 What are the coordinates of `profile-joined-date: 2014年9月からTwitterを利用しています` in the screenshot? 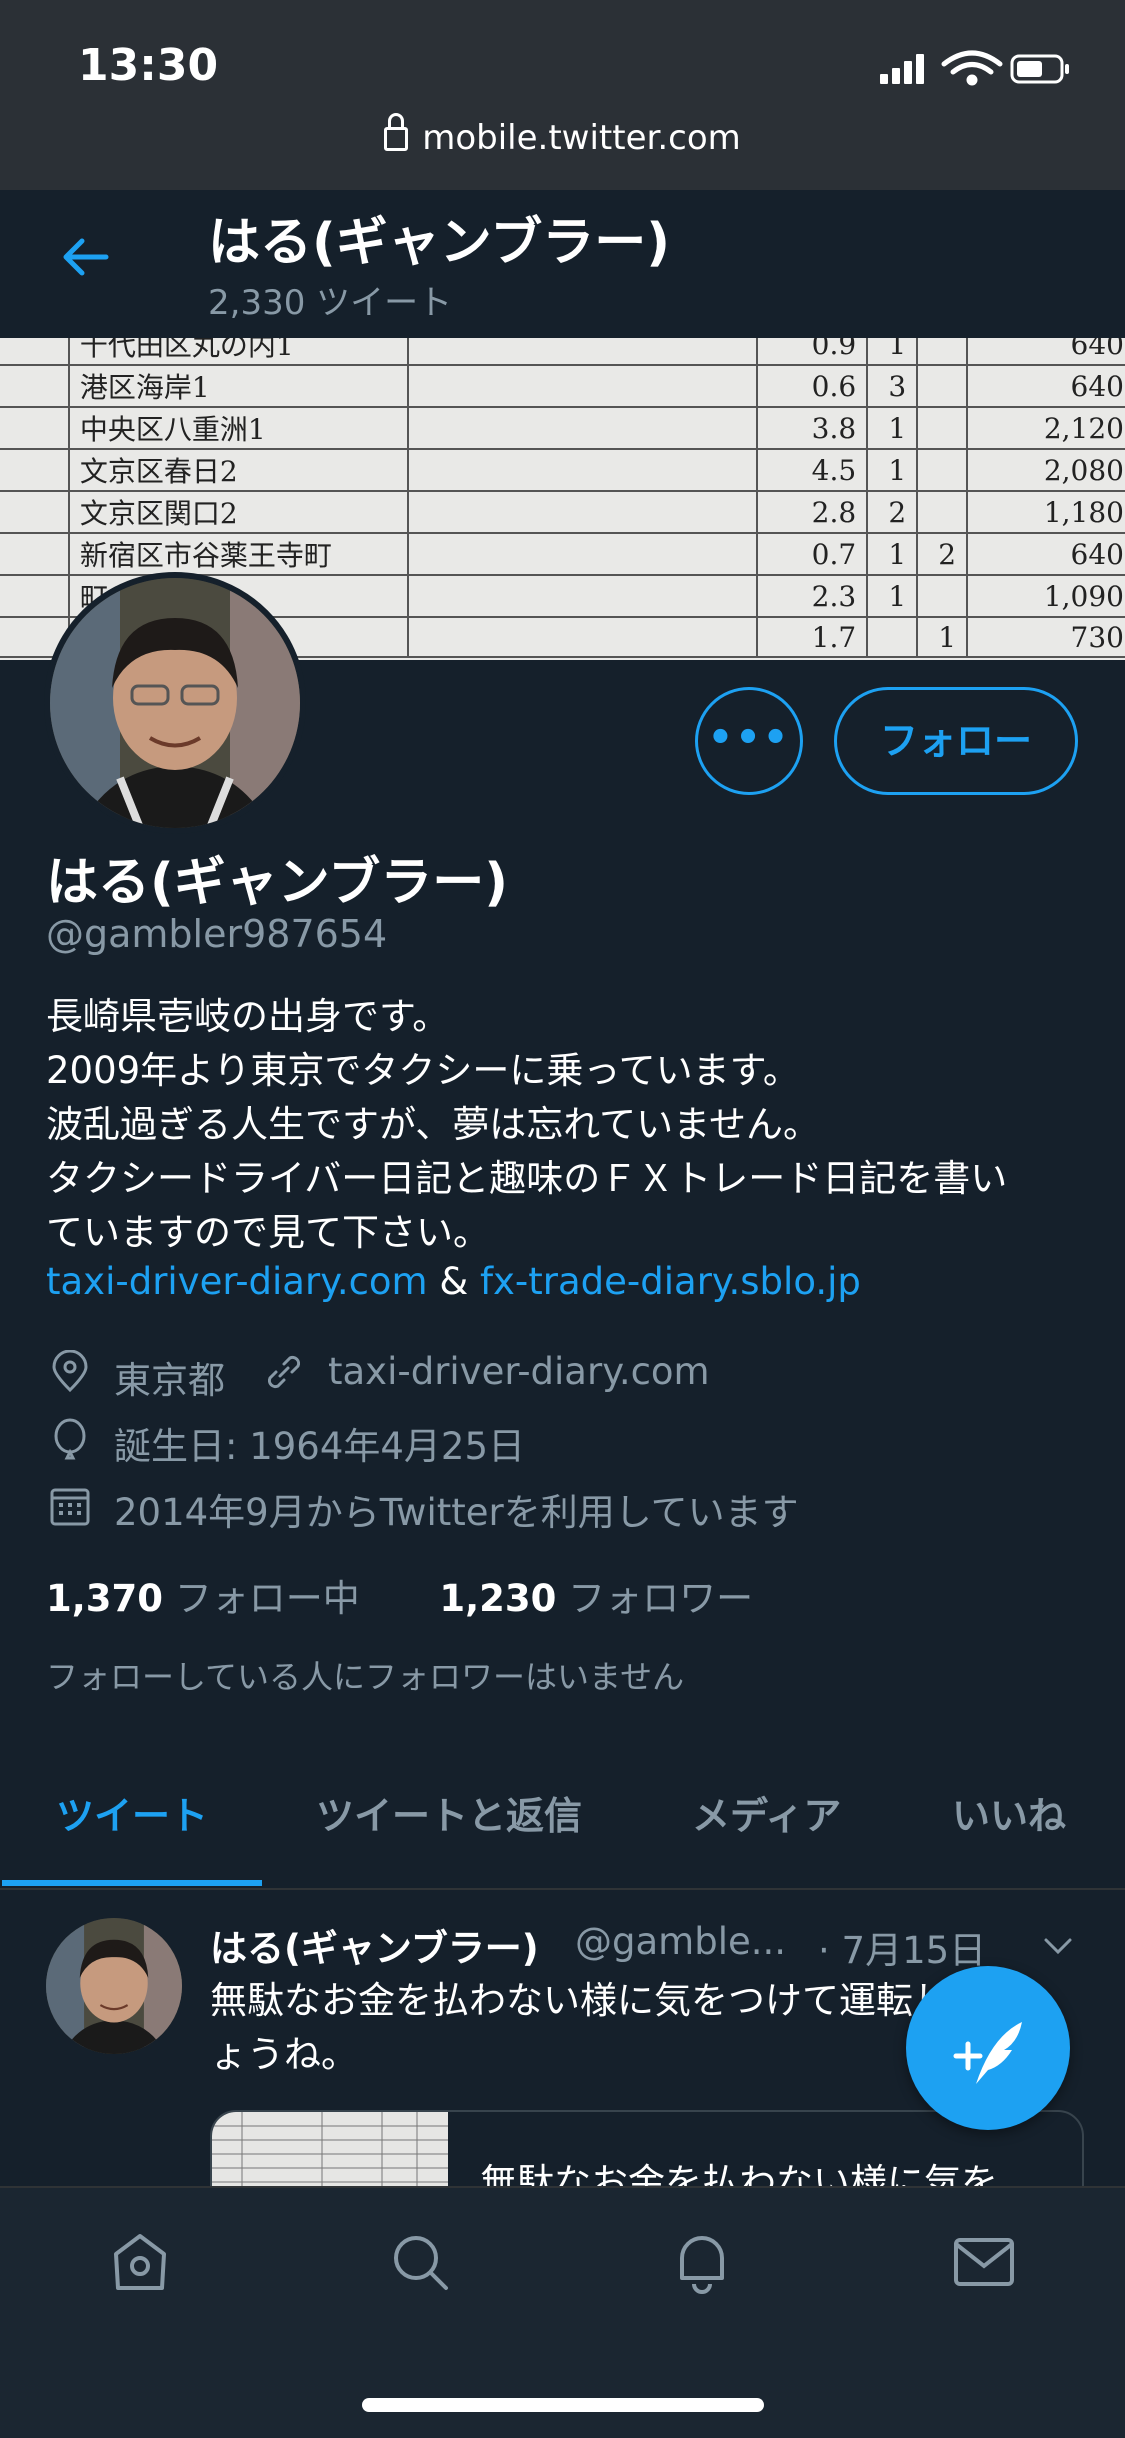 It's located at (456, 1512).